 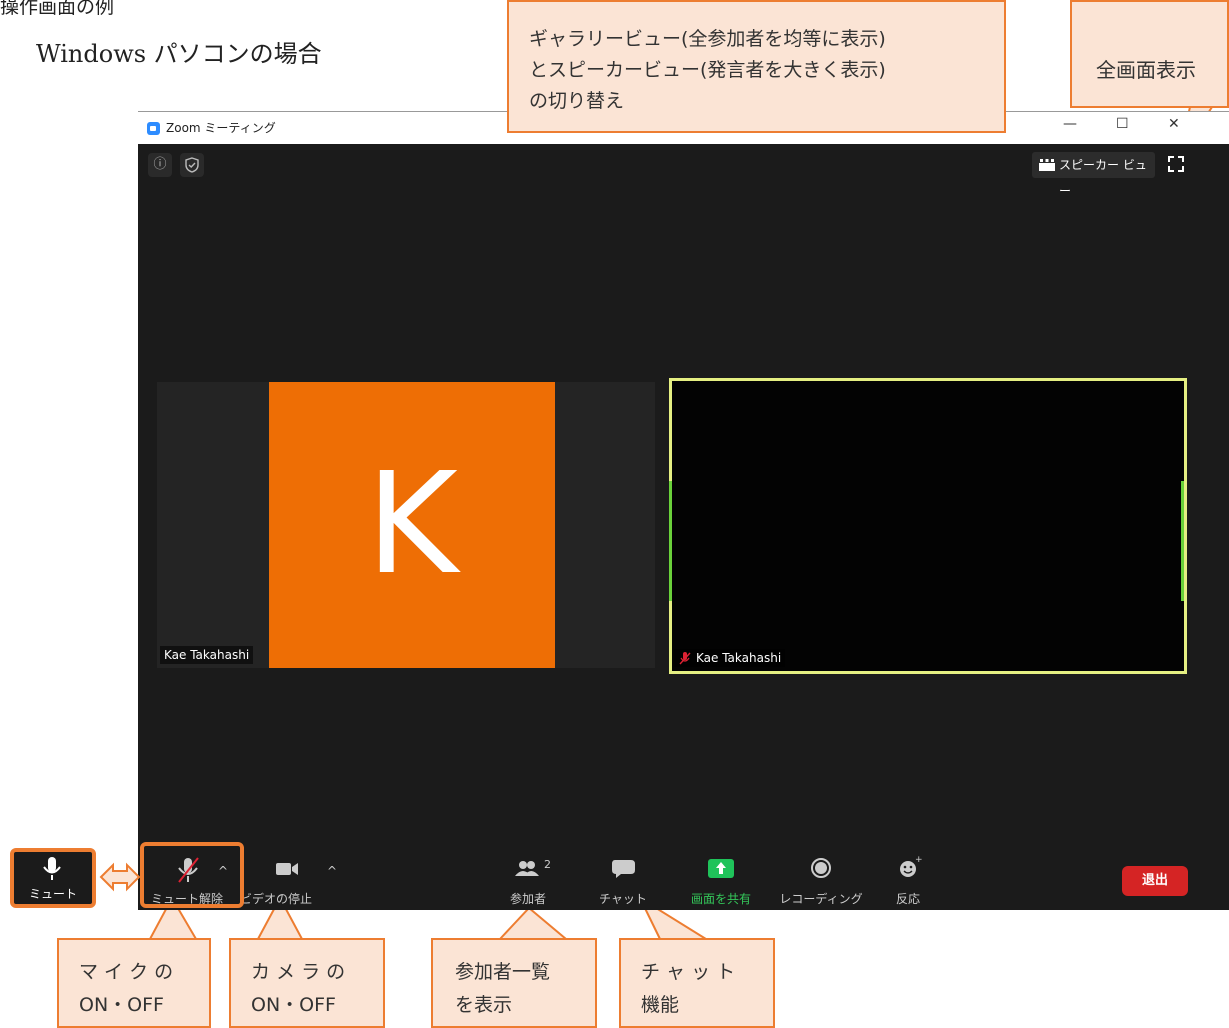 What do you see at coordinates (660, 1005) in the screenshot?
I see `callout-line: 機能` at bounding box center [660, 1005].